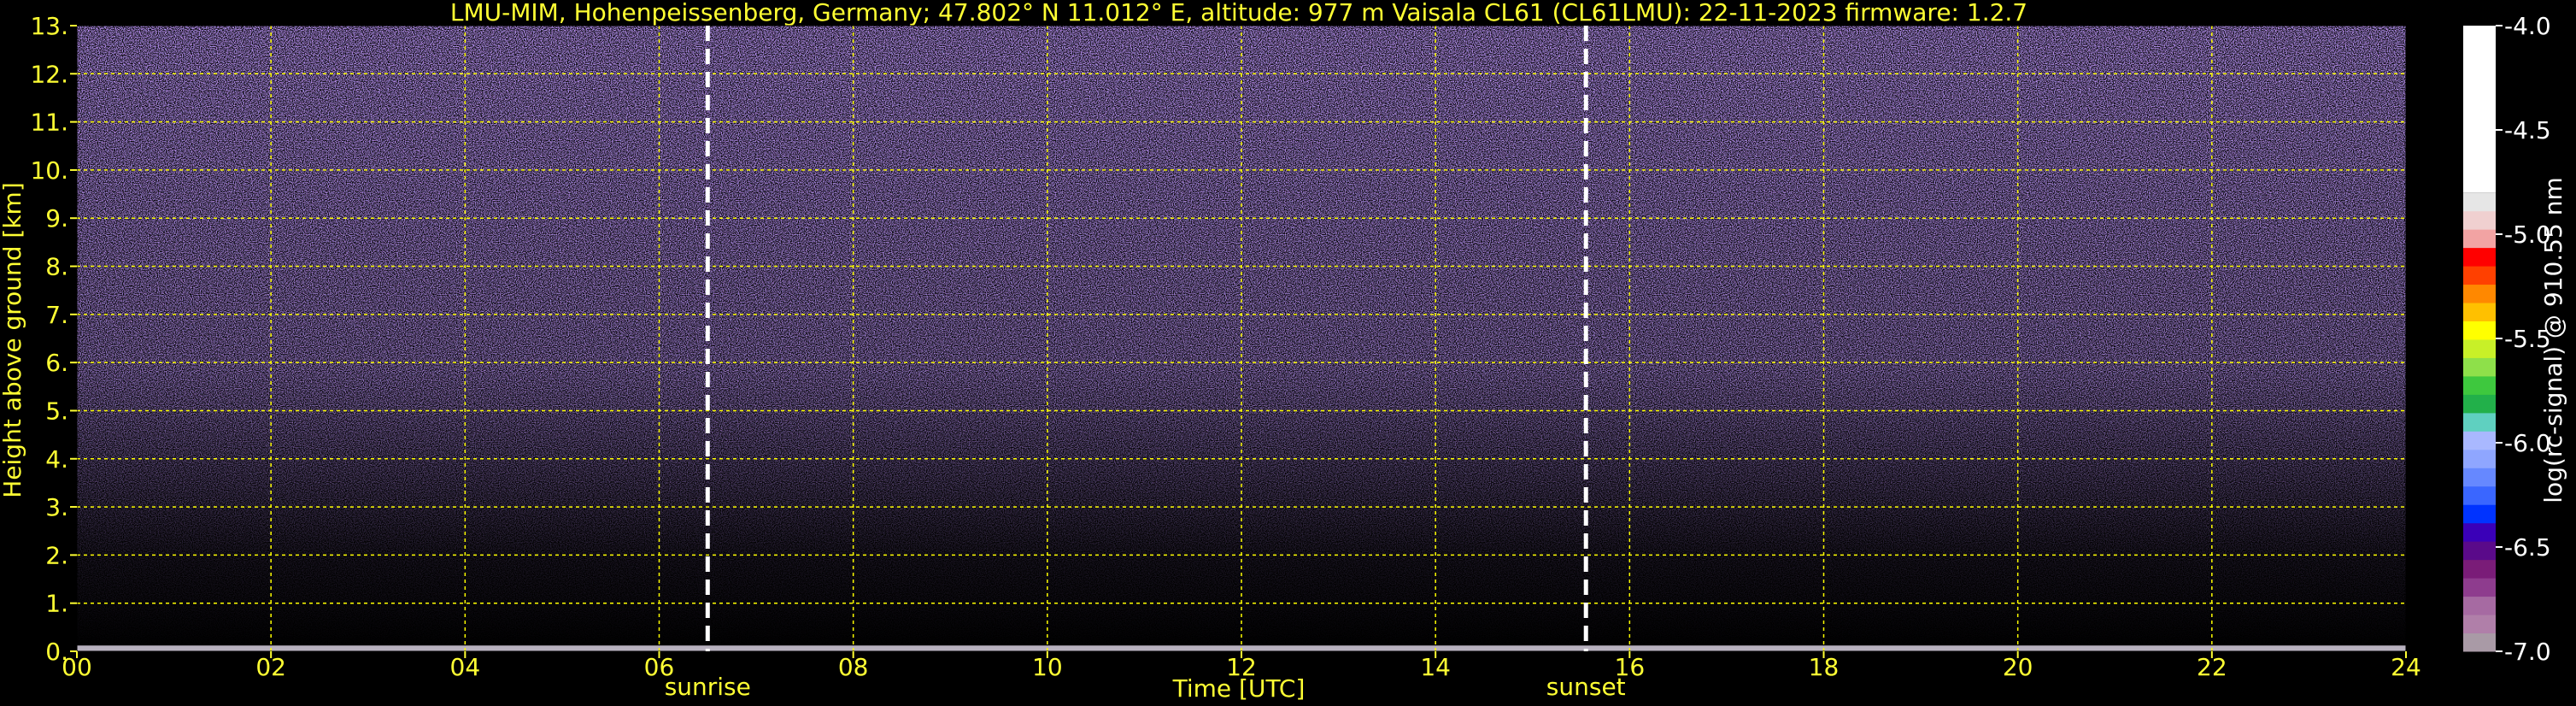  What do you see at coordinates (2553, 340) in the screenshot?
I see `colorbar-label: log(rc-signal) @ 910.55 nm` at bounding box center [2553, 340].